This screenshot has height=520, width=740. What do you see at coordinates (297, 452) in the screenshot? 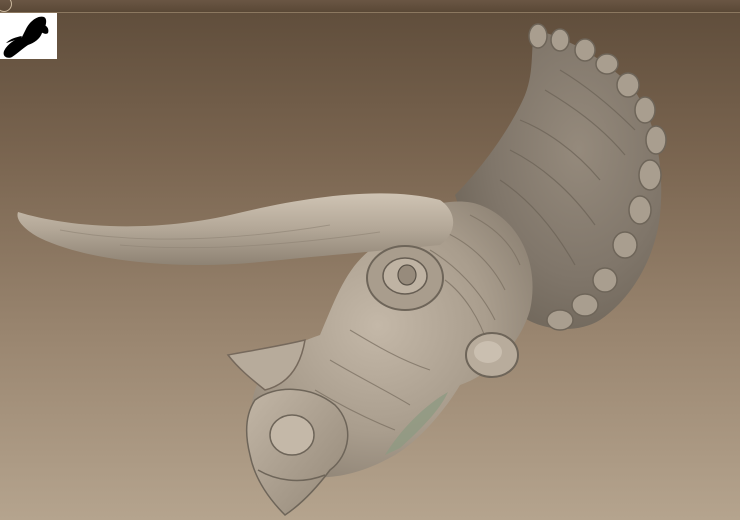
I see `beak` at bounding box center [297, 452].